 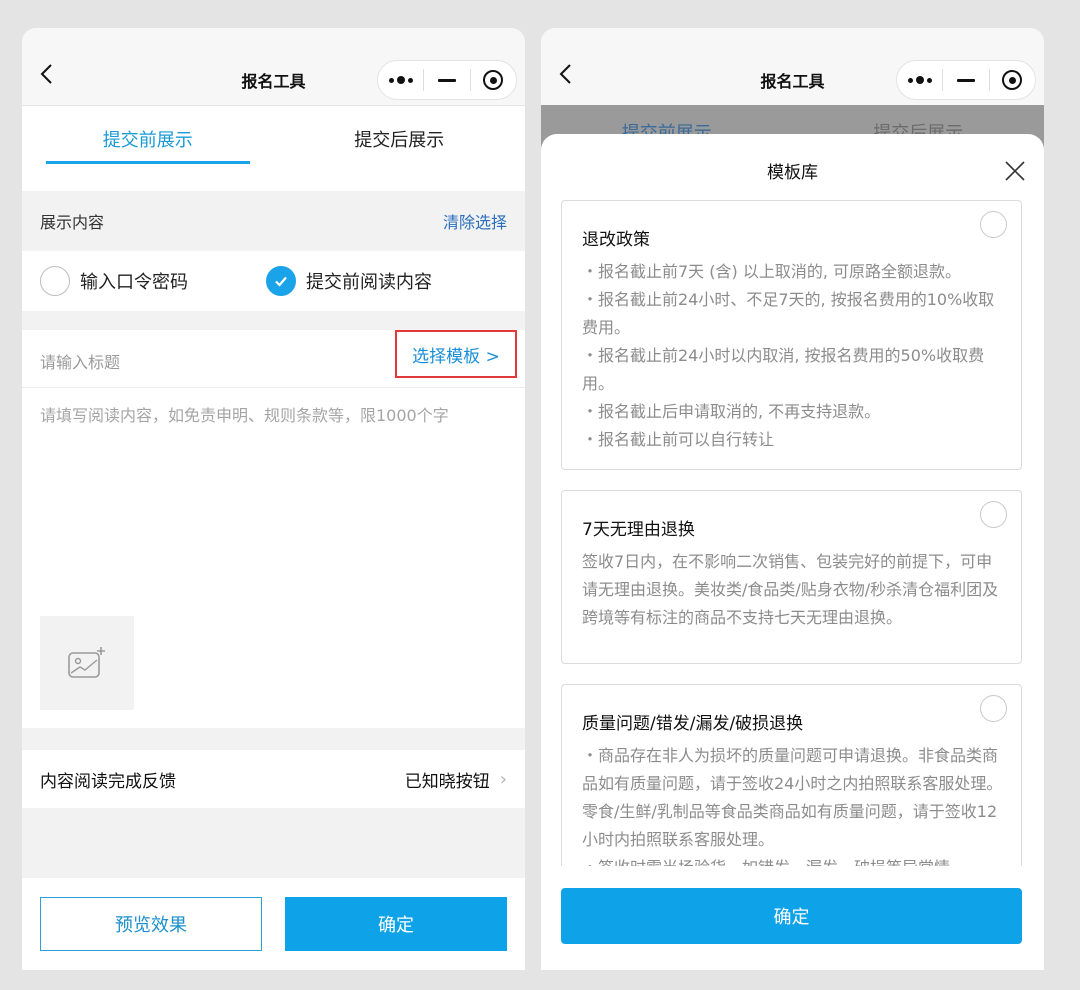 I want to click on option-read-content: 提交前阅读内容, so click(x=349, y=281).